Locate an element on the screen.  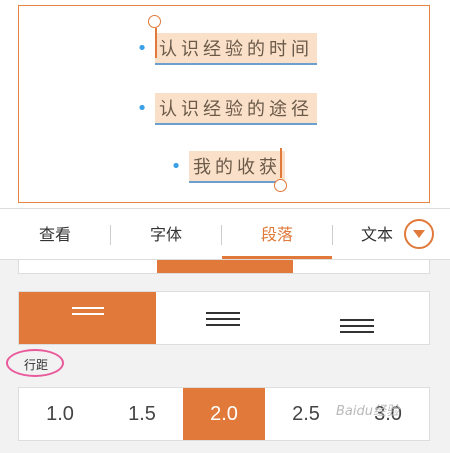
align-center-button is located at coordinates (224, 318).